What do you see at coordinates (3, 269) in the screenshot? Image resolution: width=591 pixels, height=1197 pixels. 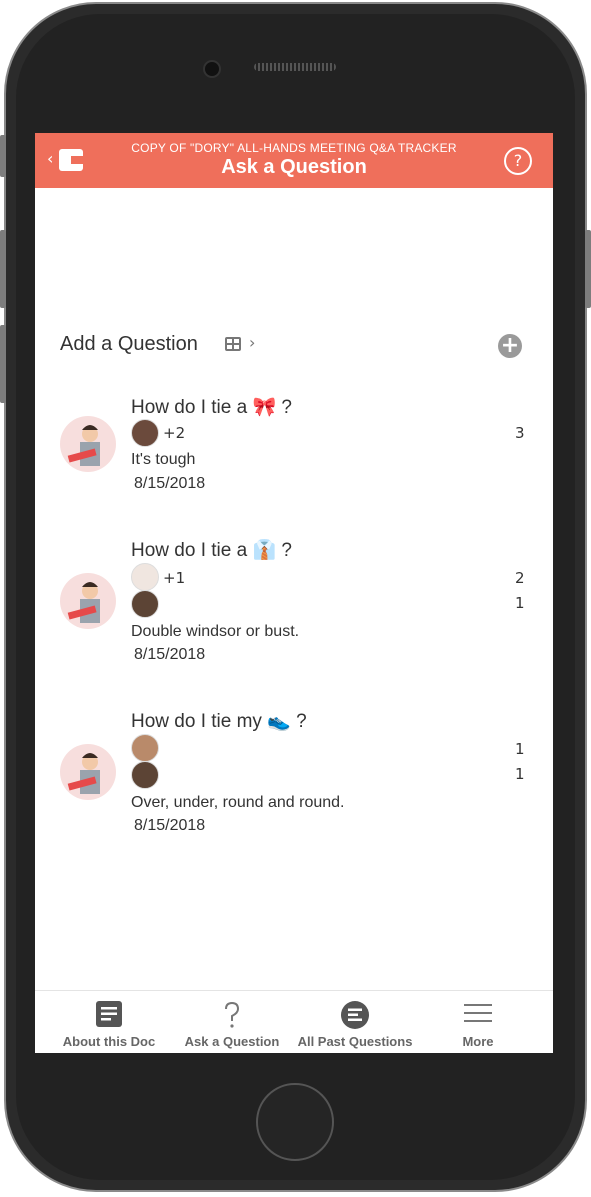 I see `volume-up-button` at bounding box center [3, 269].